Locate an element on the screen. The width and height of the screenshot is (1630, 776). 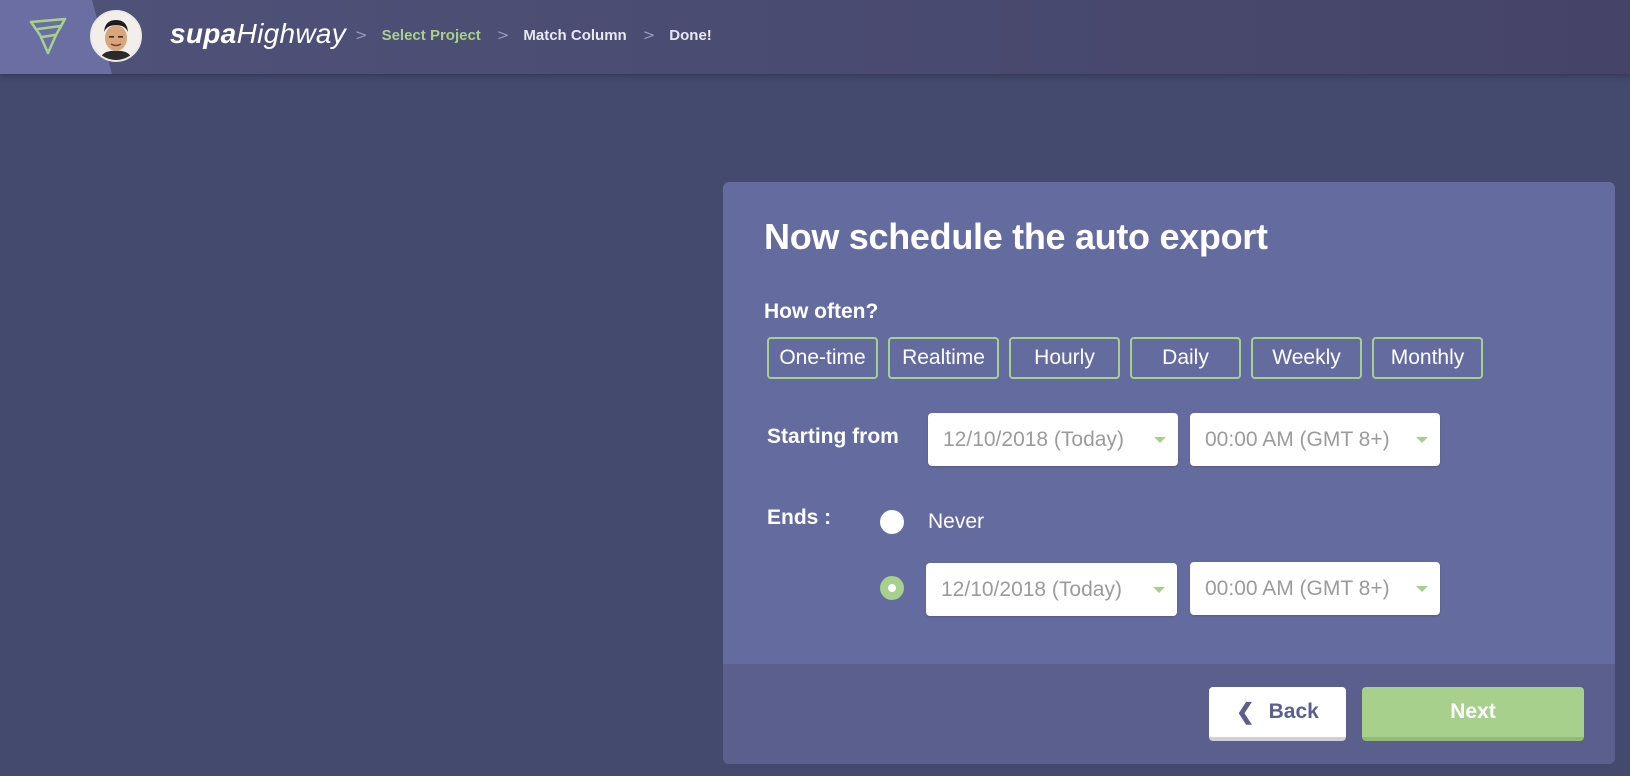
starting-from-label: Starting from is located at coordinates (833, 436).